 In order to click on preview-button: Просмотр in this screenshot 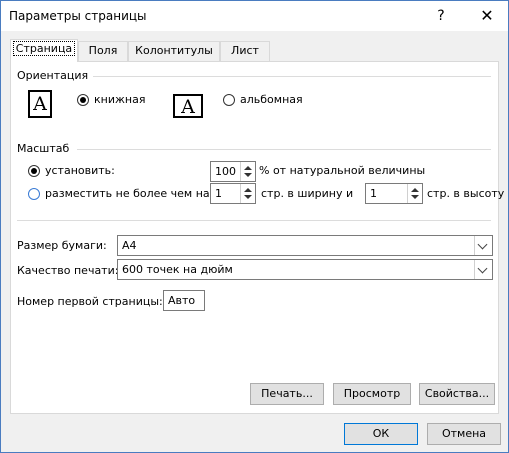, I will do `click(372, 394)`.